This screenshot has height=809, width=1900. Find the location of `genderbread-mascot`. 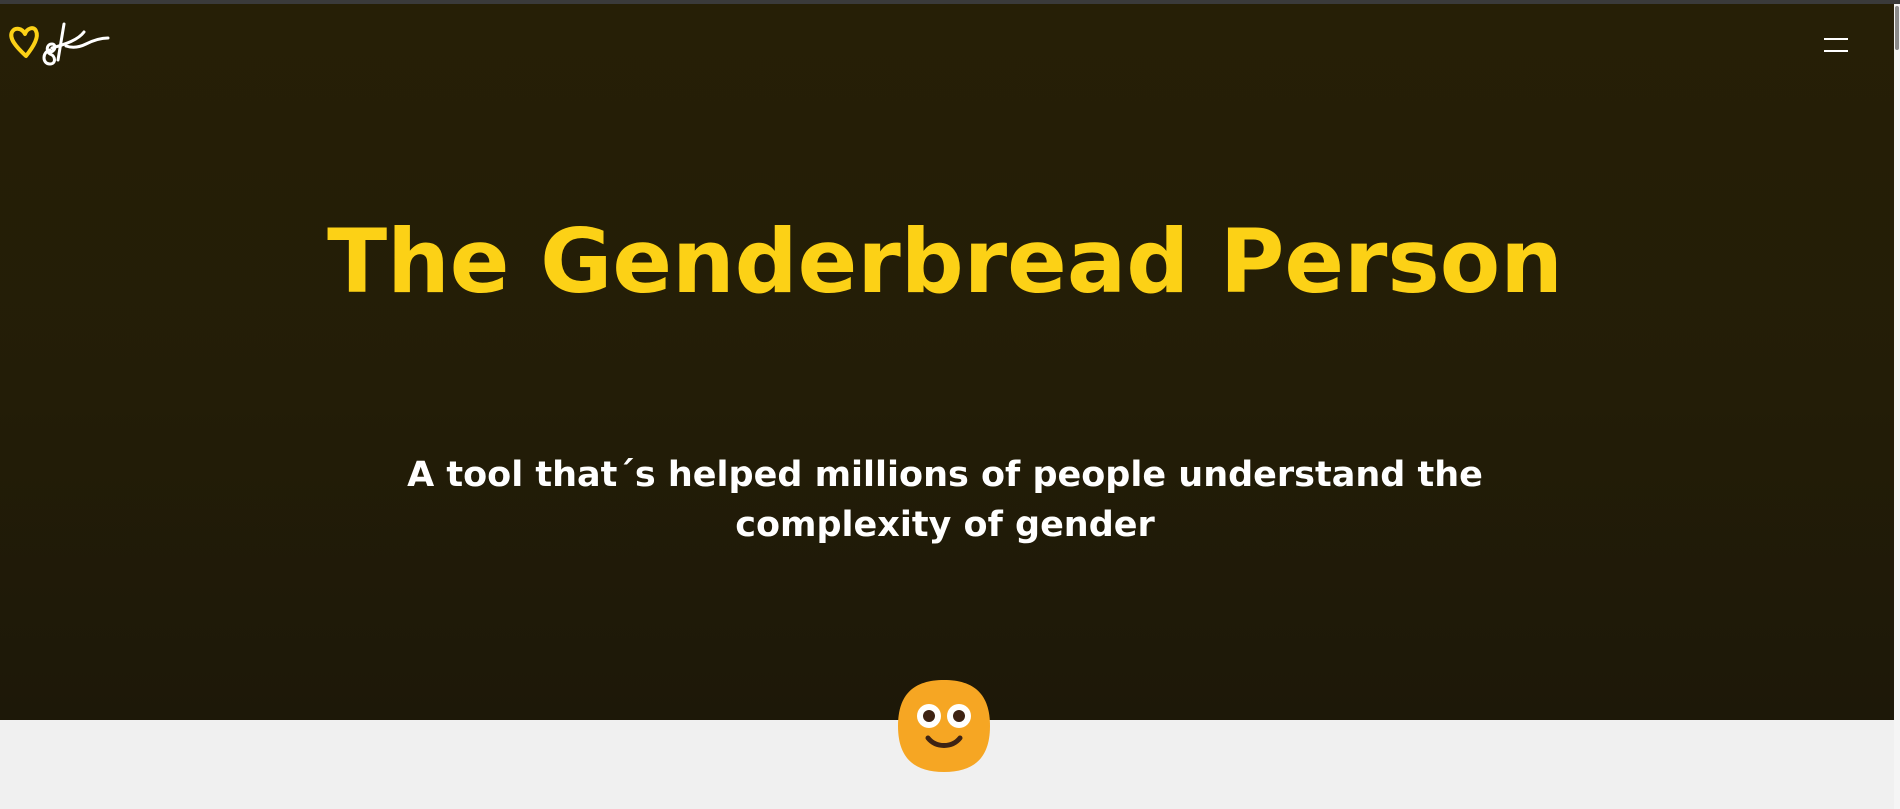

genderbread-mascot is located at coordinates (944, 726).